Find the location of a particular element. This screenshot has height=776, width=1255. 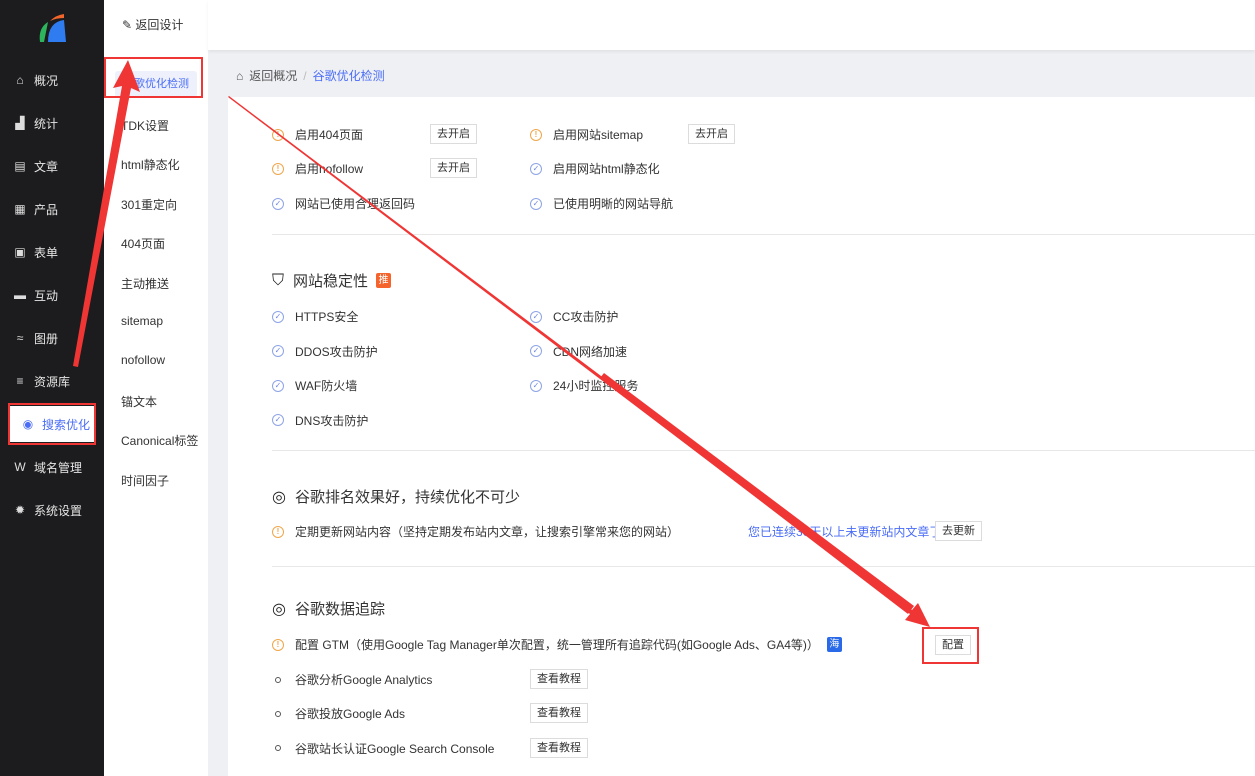

check-item: ✓ CC攻击防护 is located at coordinates (574, 316).